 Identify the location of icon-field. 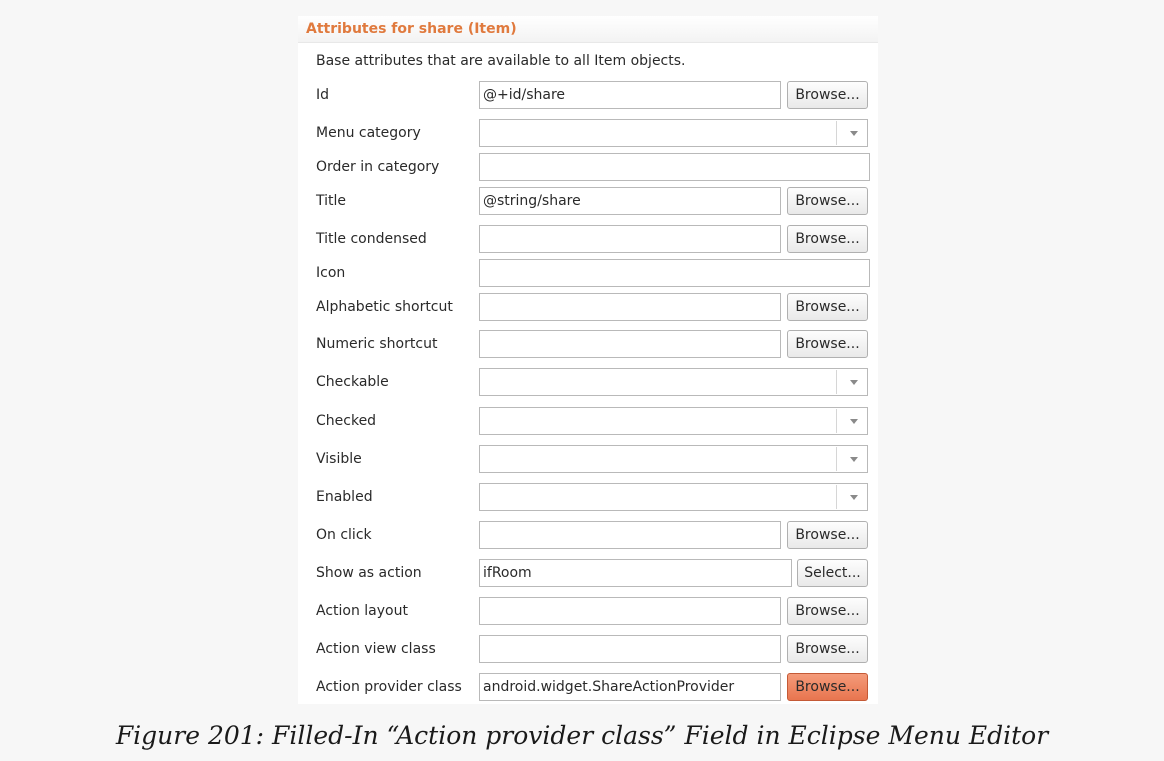
(674, 273).